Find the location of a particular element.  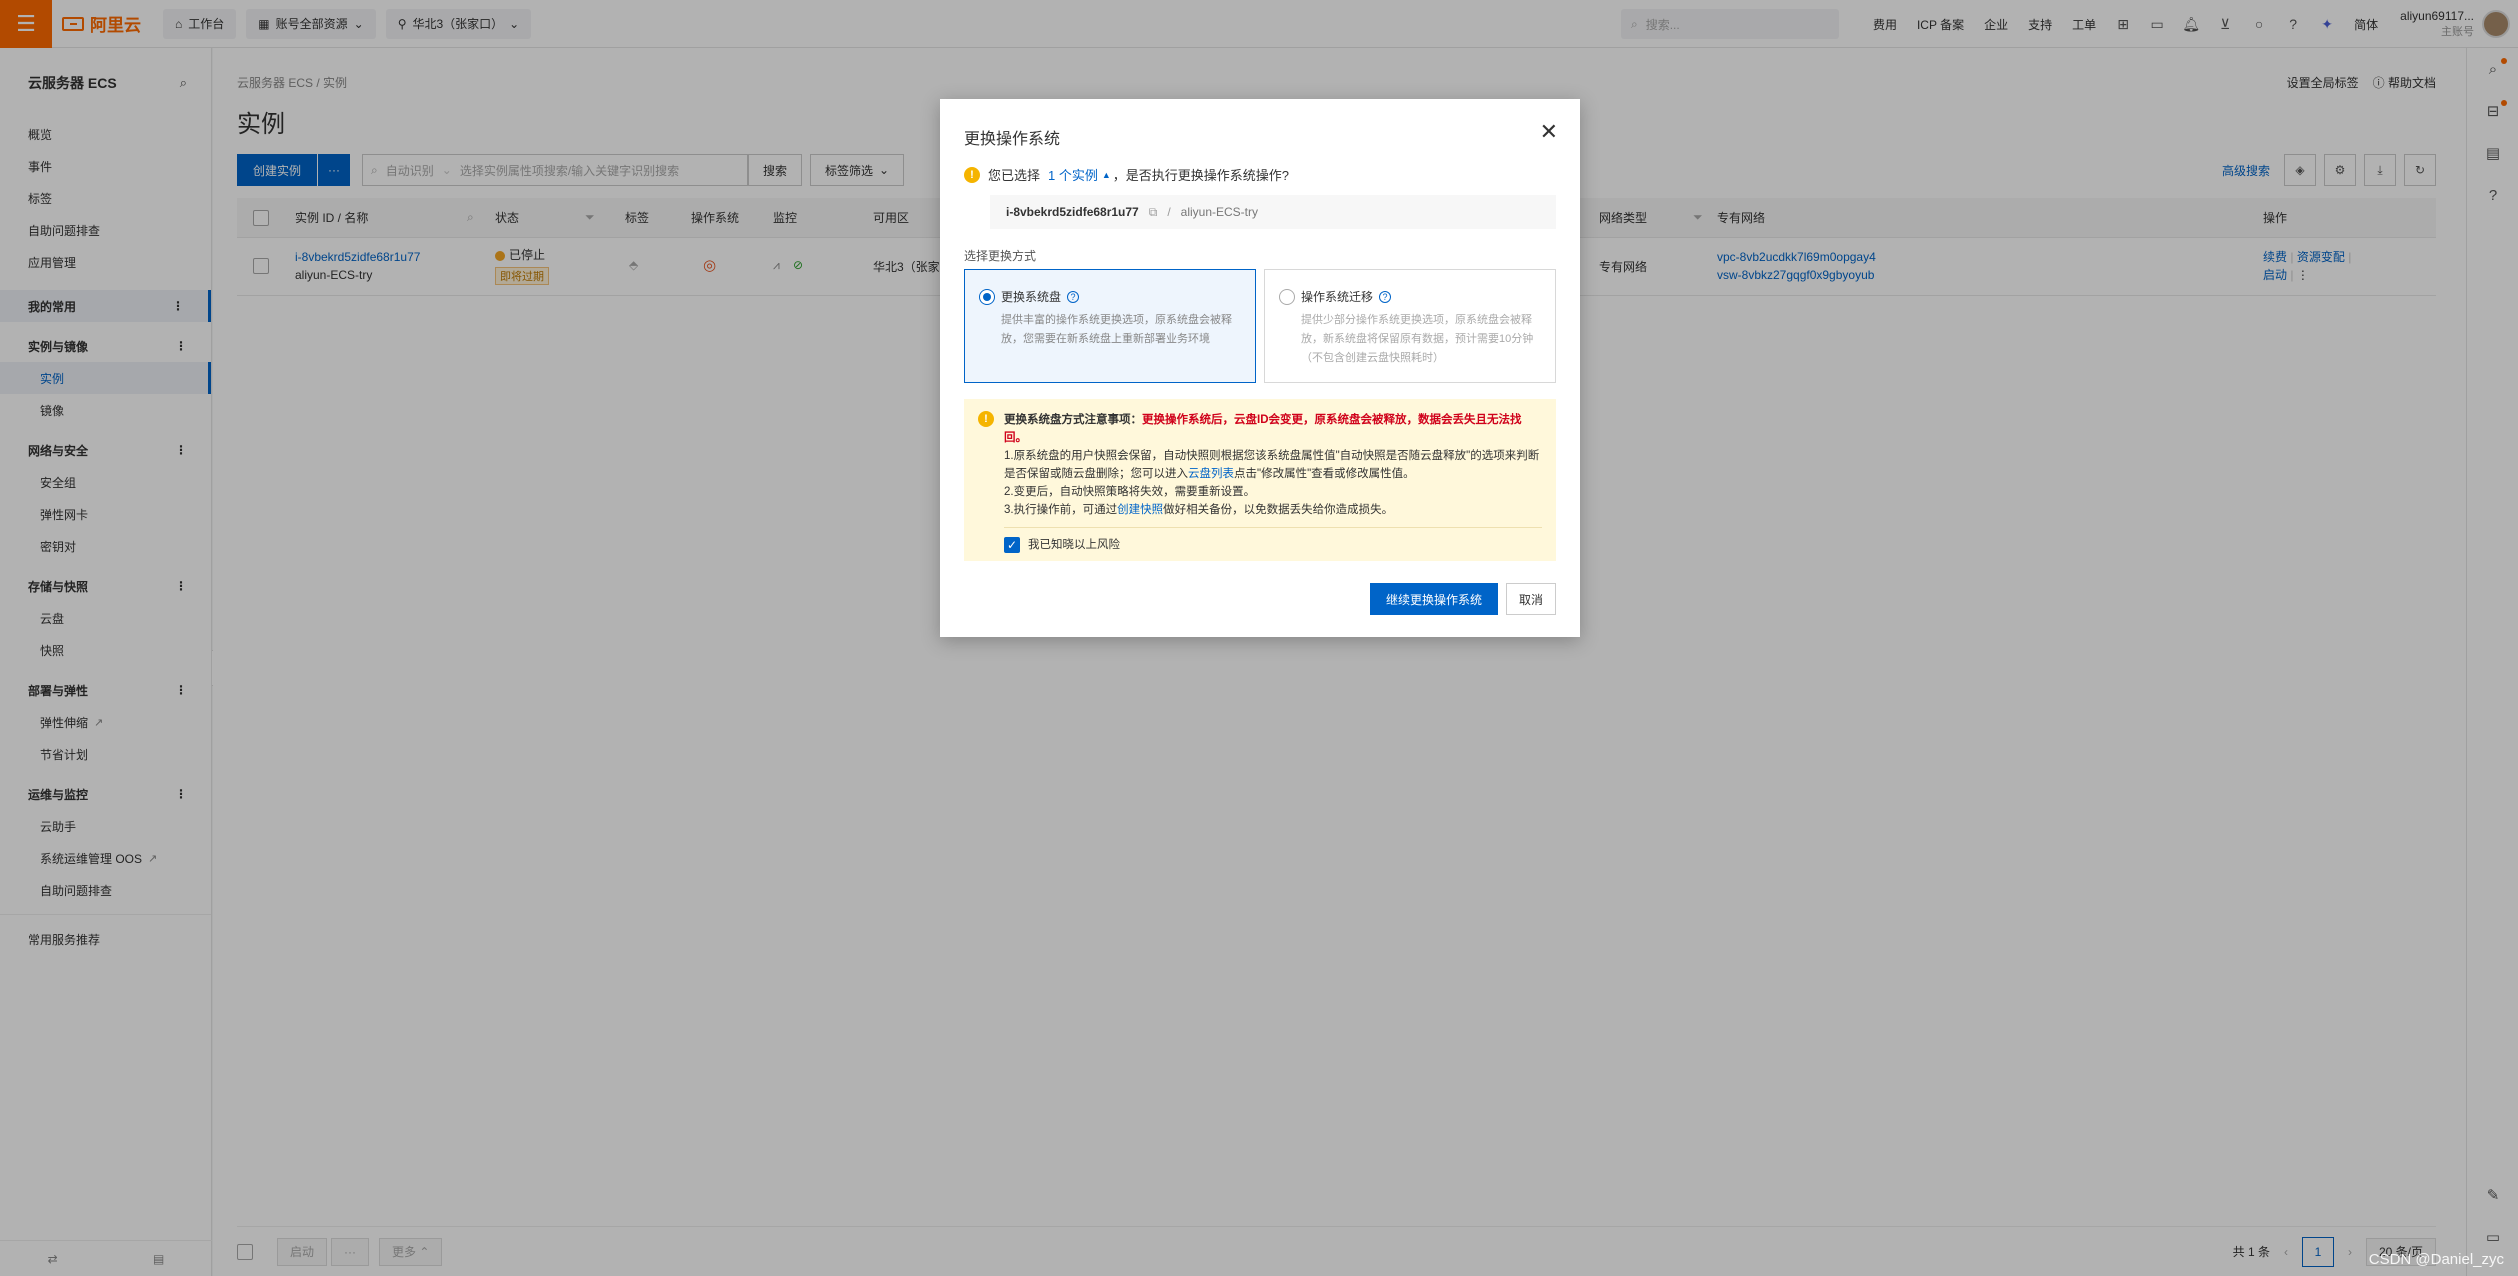

replace-method-label: 选择更换方式 is located at coordinates (1000, 256).